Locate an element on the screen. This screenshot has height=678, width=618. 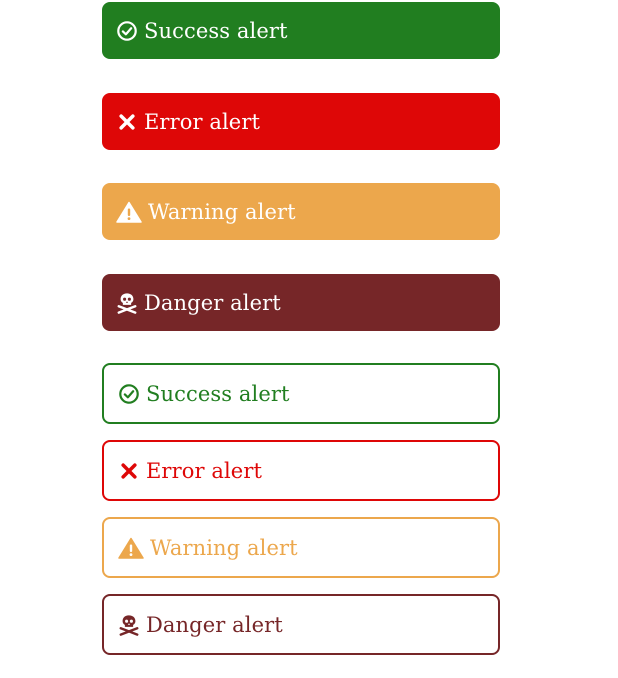
success-alert-solid: Success alert is located at coordinates (301, 30).